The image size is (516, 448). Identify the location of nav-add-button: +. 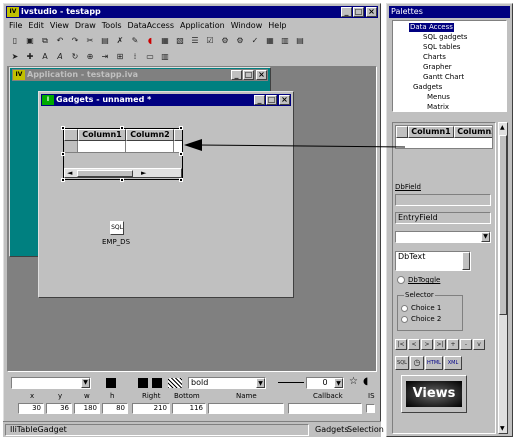
(453, 344).